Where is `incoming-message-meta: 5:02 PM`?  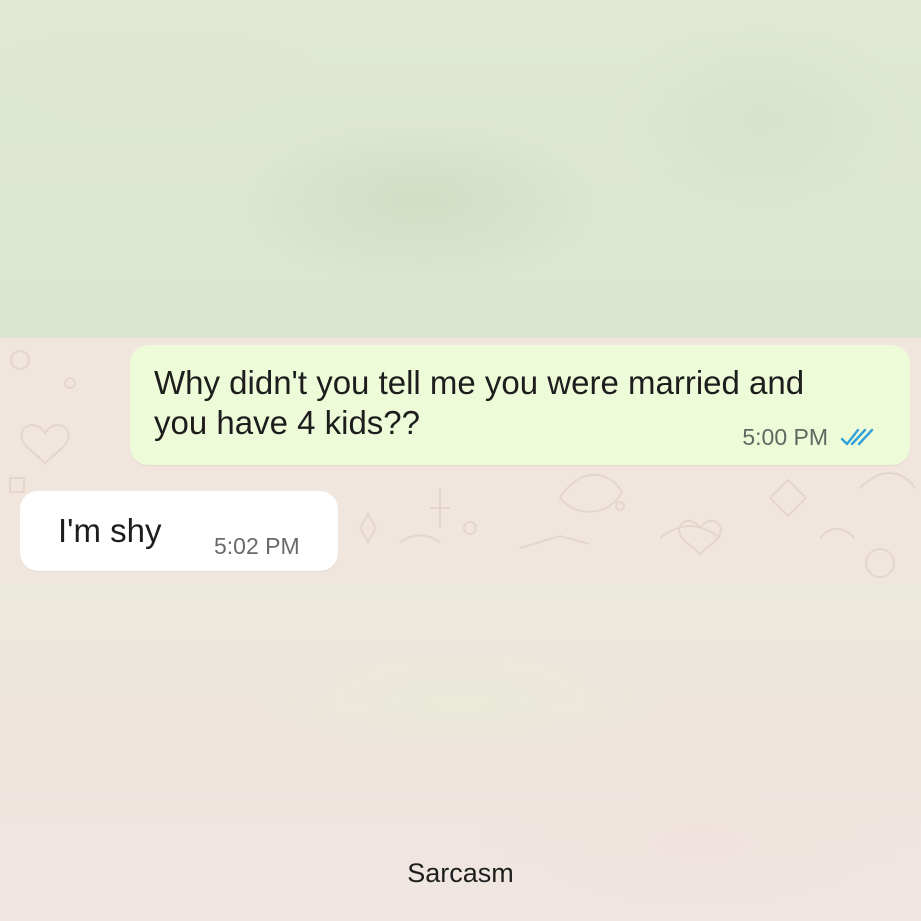 incoming-message-meta: 5:02 PM is located at coordinates (257, 546).